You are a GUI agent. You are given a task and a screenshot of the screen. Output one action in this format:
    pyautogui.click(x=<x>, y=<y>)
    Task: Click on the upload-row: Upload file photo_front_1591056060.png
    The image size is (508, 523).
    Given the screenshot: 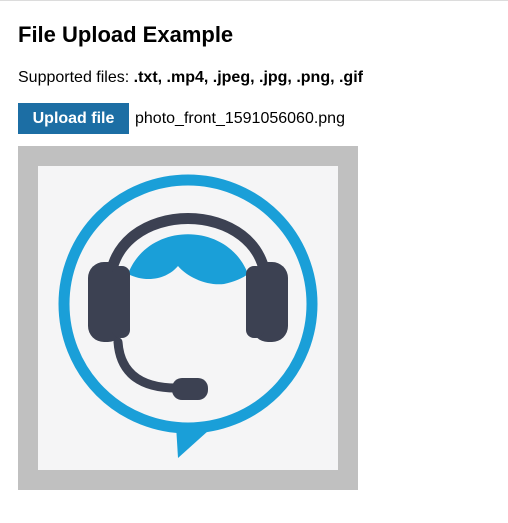 What is the action you would take?
    pyautogui.click(x=181, y=118)
    